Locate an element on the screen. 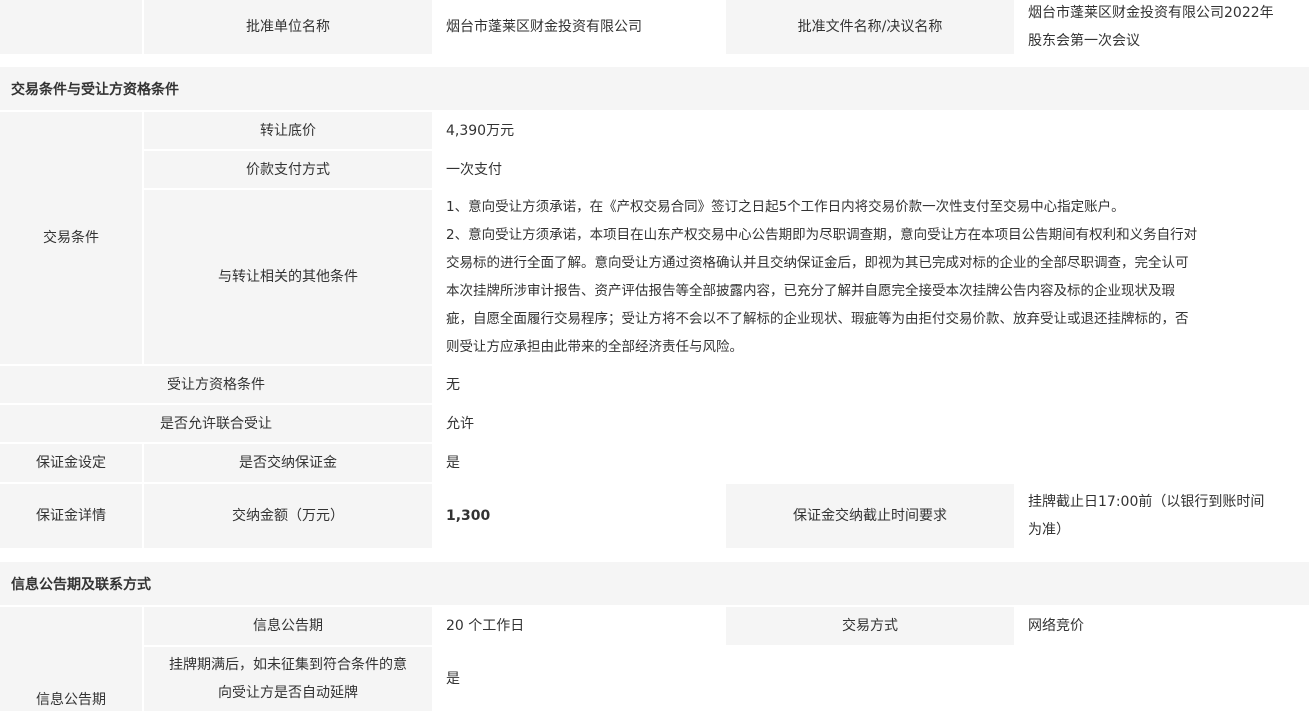 Image resolution: width=1309 pixels, height=714 pixels. approval-unit-value: 烟台市蓬莱区财金投资有限公司 is located at coordinates (579, 27).